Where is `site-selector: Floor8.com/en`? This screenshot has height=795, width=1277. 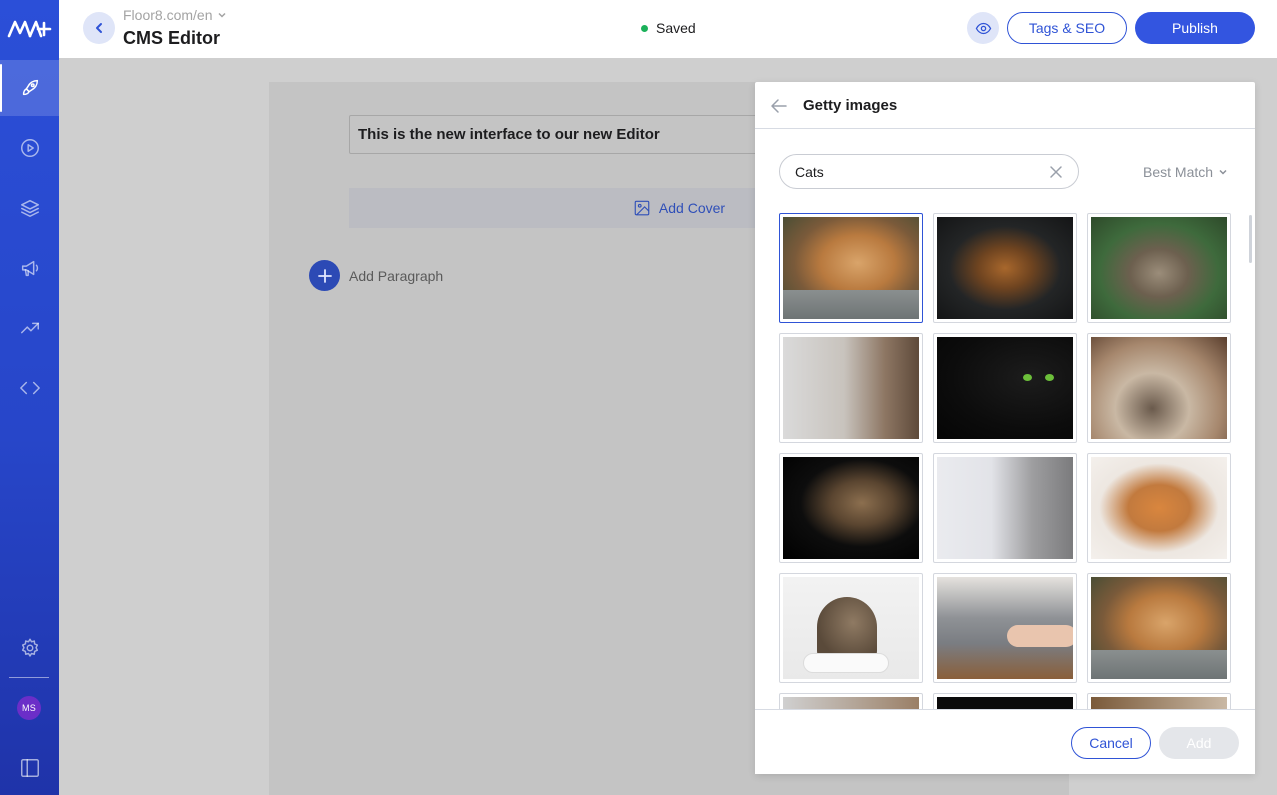 site-selector: Floor8.com/en is located at coordinates (175, 15).